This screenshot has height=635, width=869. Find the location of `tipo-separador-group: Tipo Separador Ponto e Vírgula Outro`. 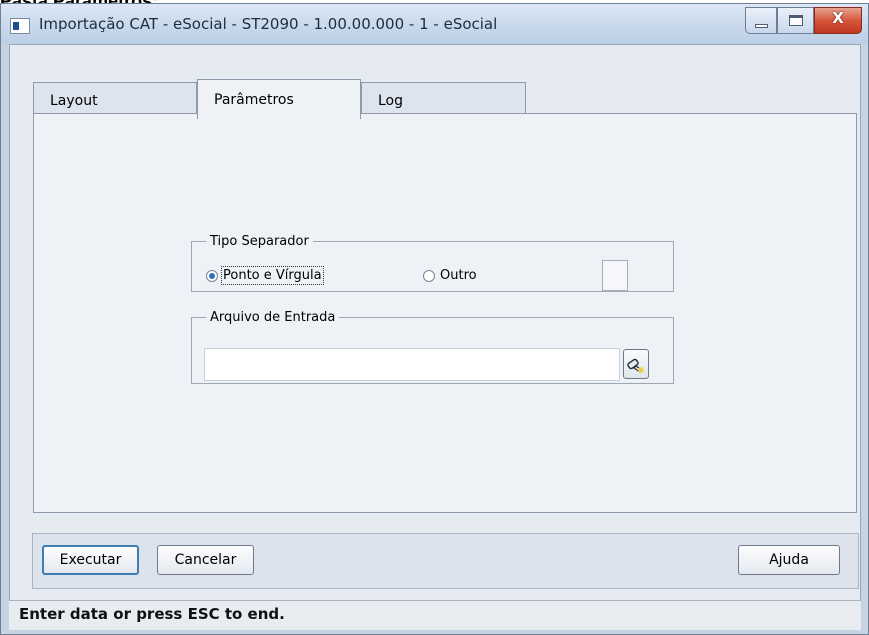

tipo-separador-group: Tipo Separador Ponto e Vírgula Outro is located at coordinates (432, 263).